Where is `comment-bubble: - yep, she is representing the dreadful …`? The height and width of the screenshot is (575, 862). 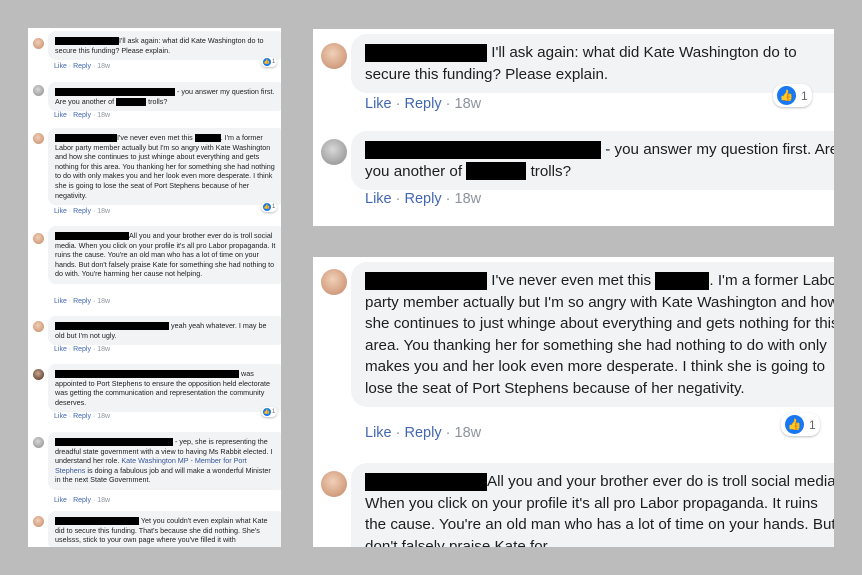 comment-bubble: - yep, she is representing the dreadful … is located at coordinates (164, 461).